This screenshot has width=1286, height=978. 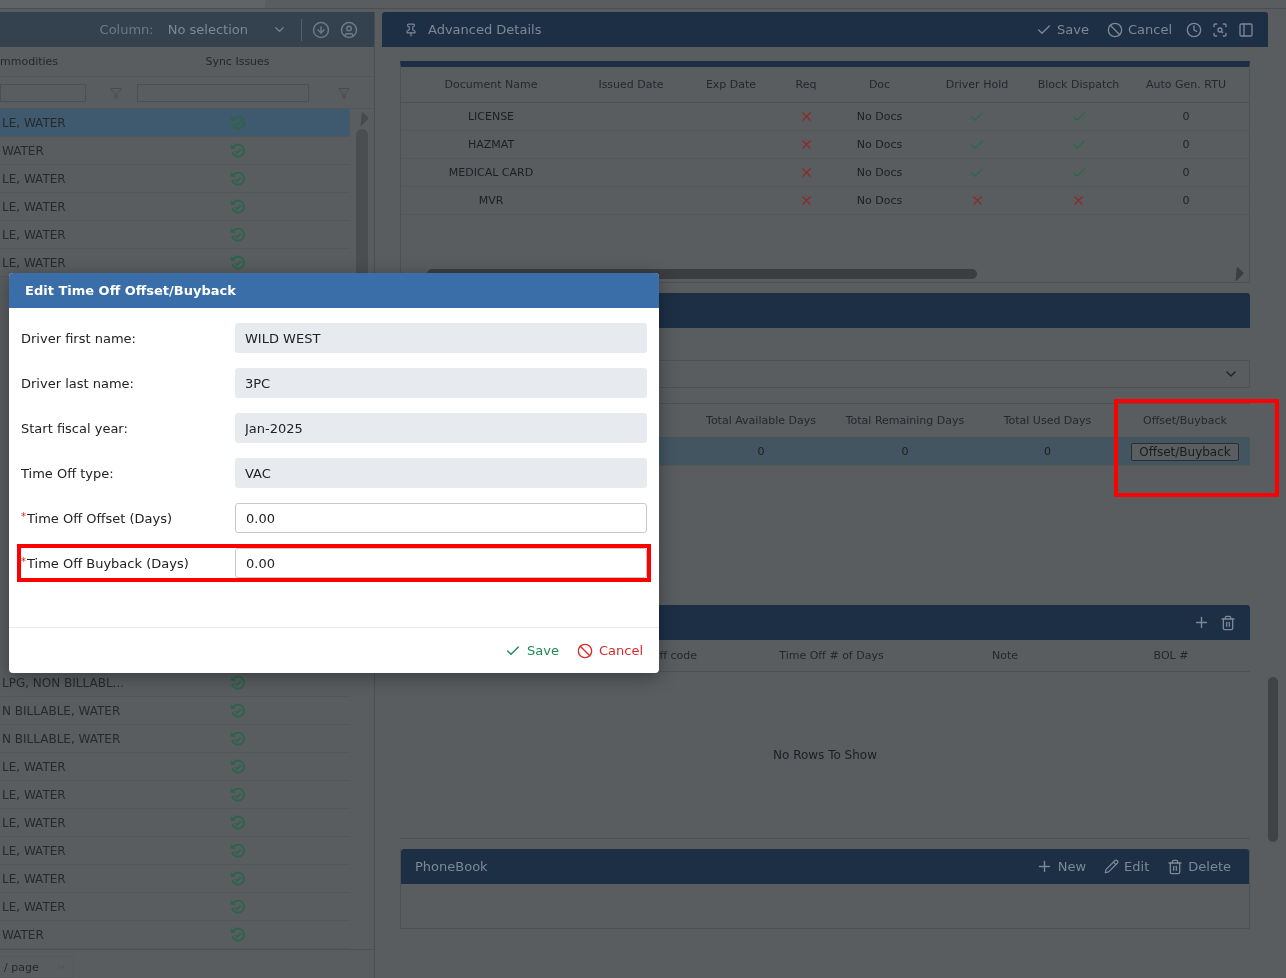 I want to click on document-name-cell-text: LICENSE, so click(x=491, y=116).